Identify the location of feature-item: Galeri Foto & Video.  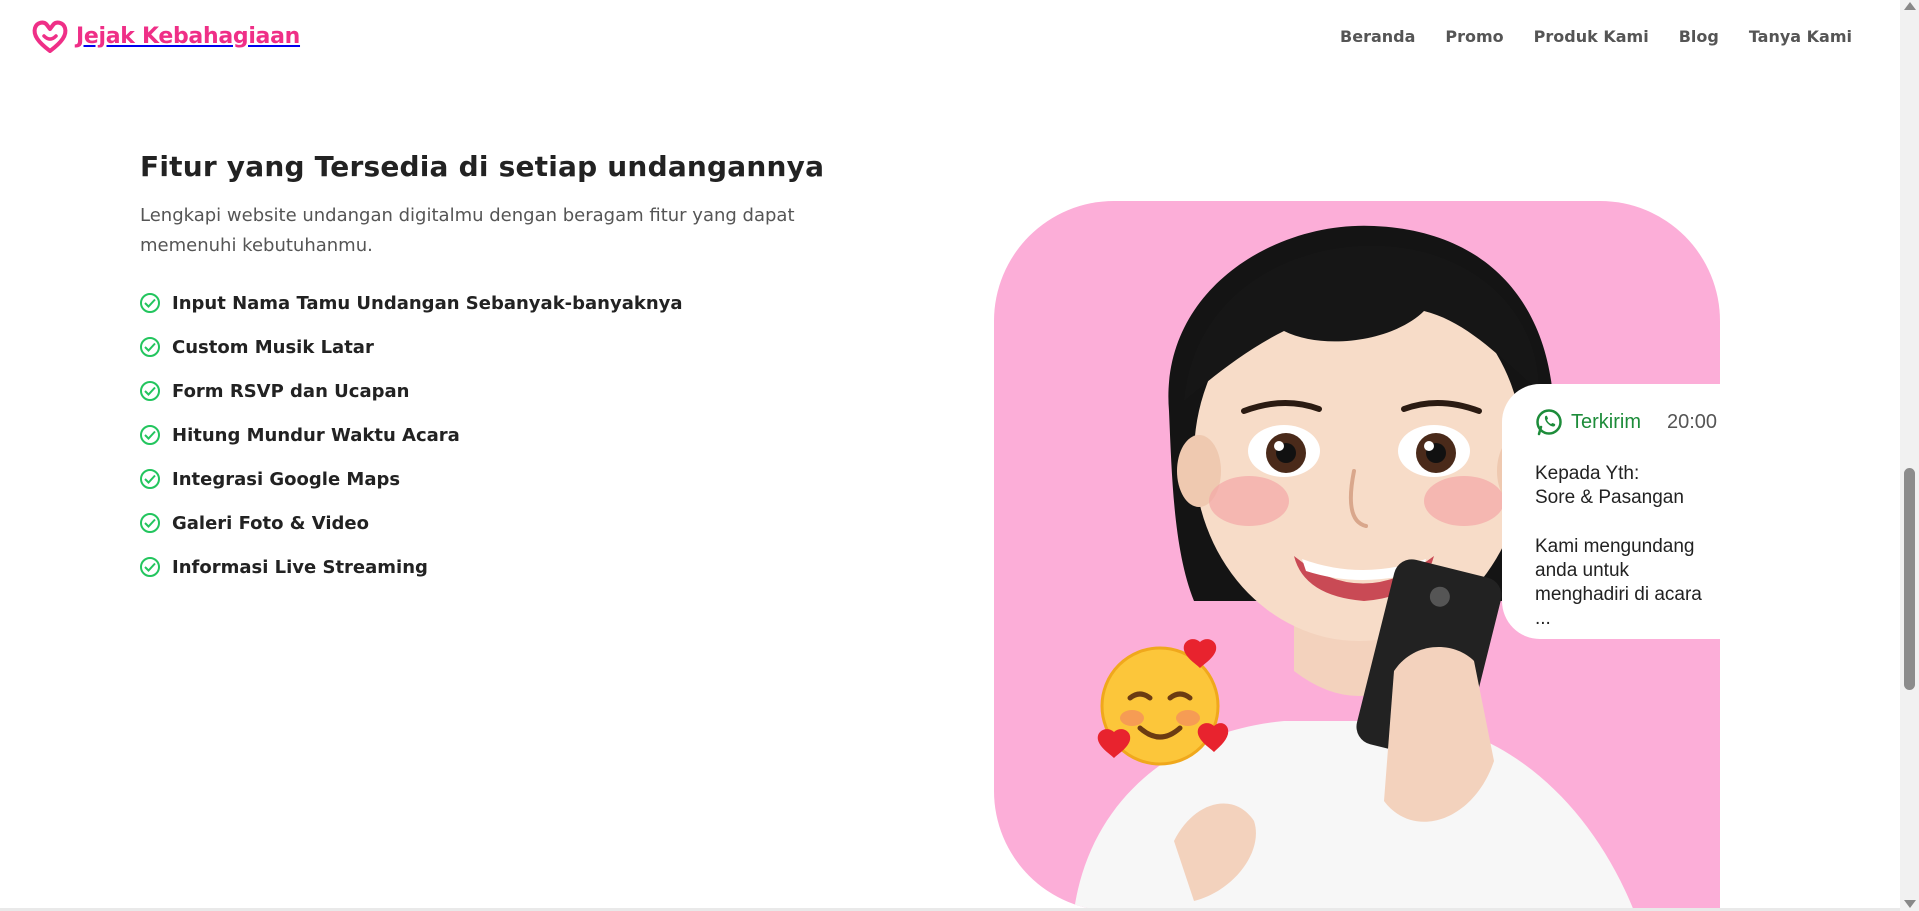
(510, 523).